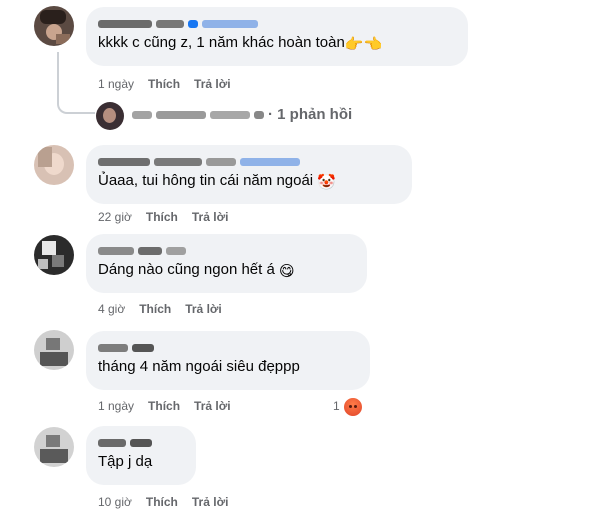  I want to click on timestamp: 10 giờ, so click(115, 502).